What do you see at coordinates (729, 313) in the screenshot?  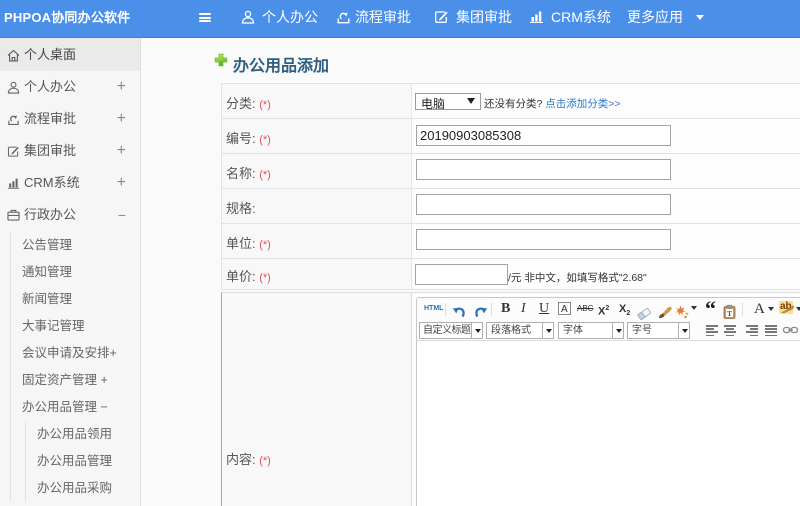 I see `svg-text: T` at bounding box center [729, 313].